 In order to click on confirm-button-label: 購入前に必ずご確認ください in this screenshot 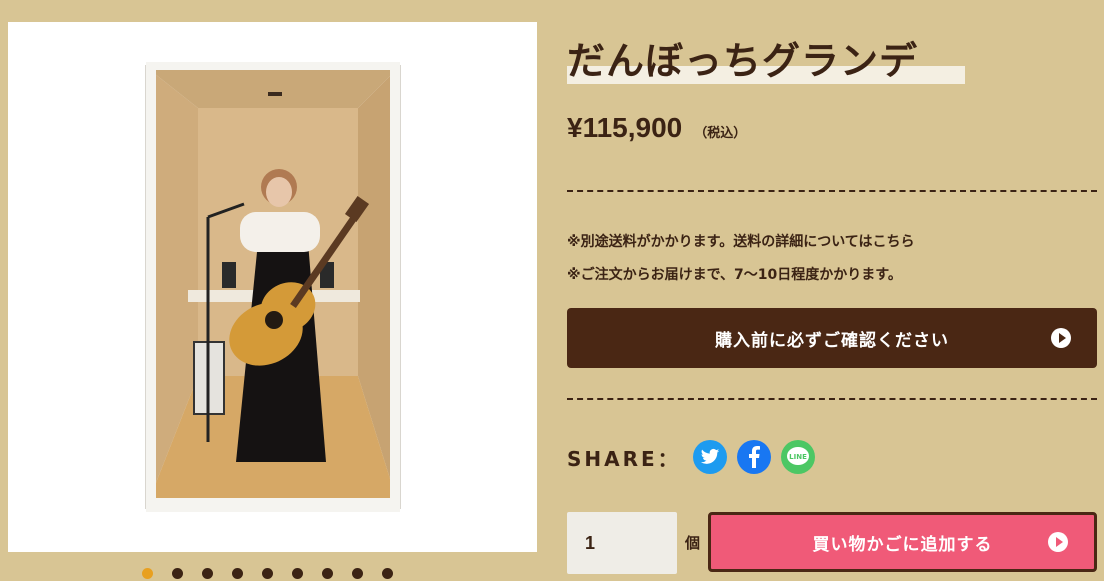, I will do `click(832, 340)`.